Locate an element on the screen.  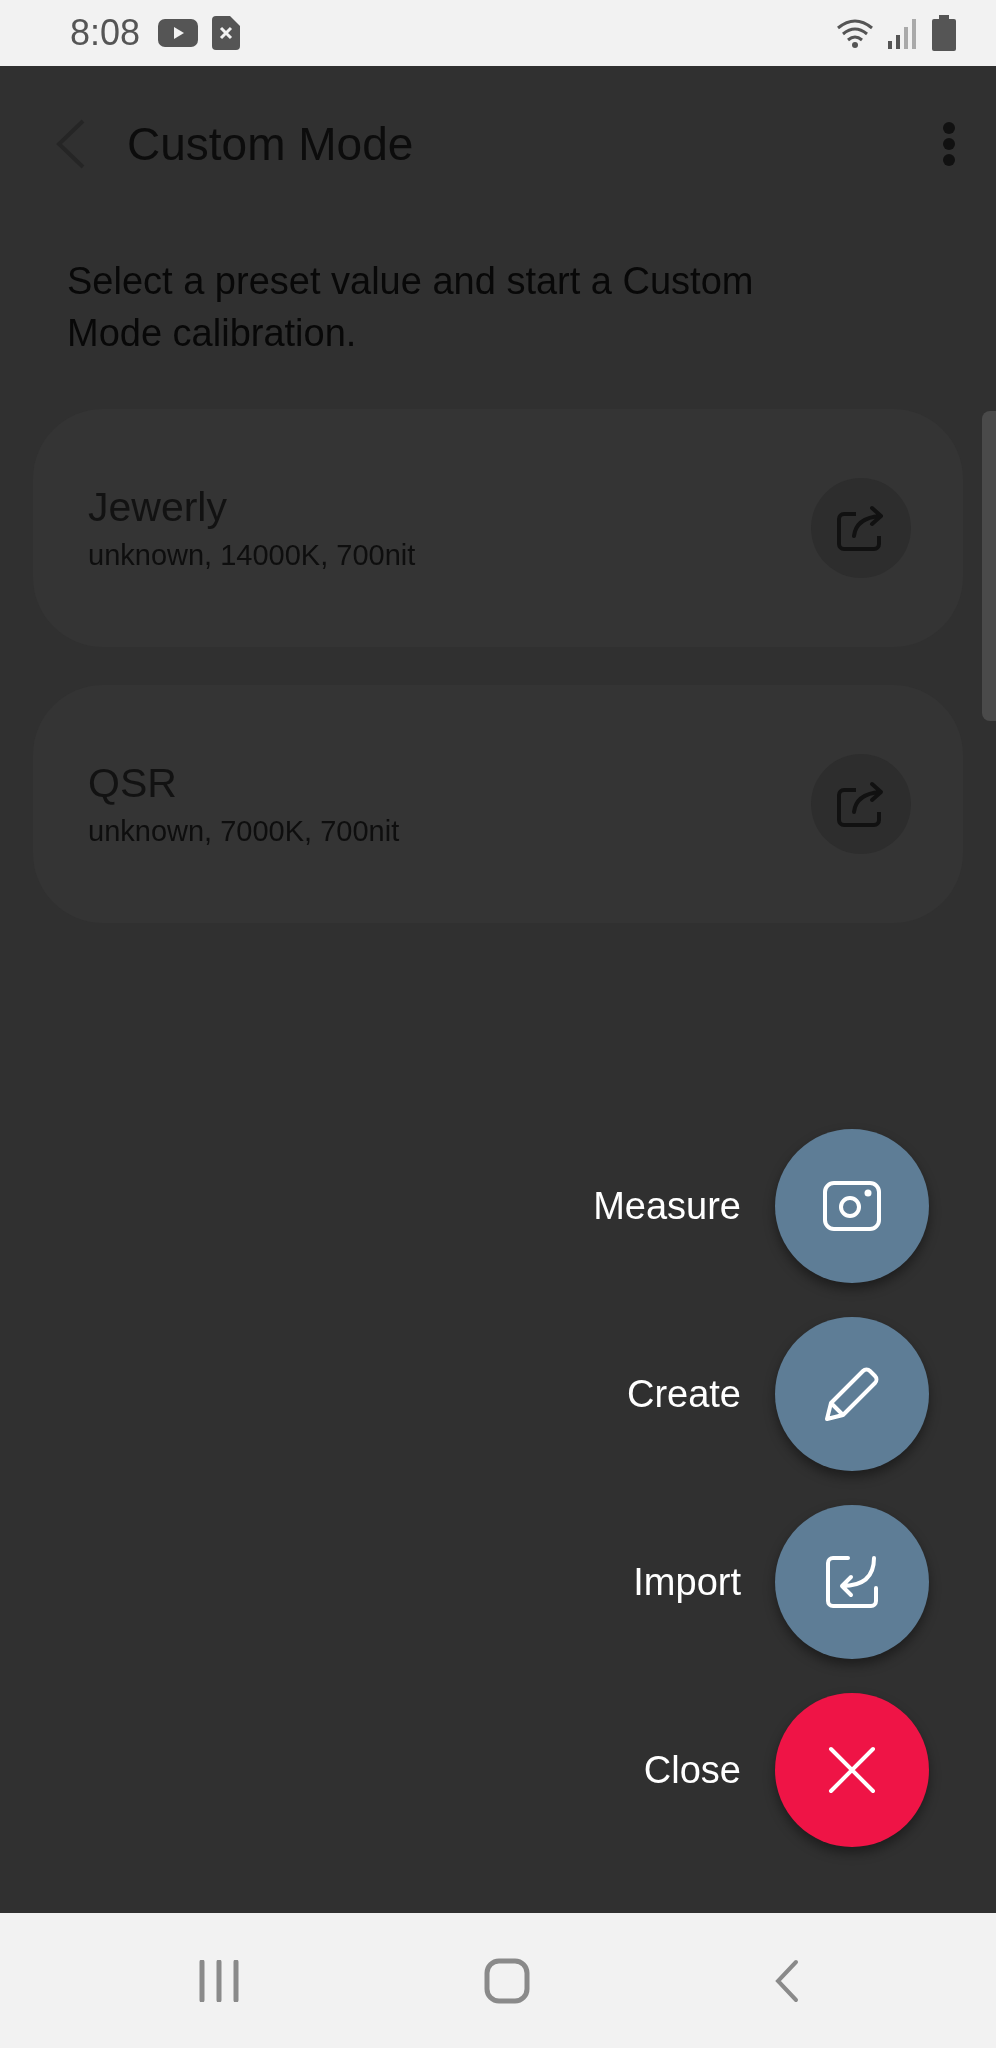
close-icon is located at coordinates (852, 1770).